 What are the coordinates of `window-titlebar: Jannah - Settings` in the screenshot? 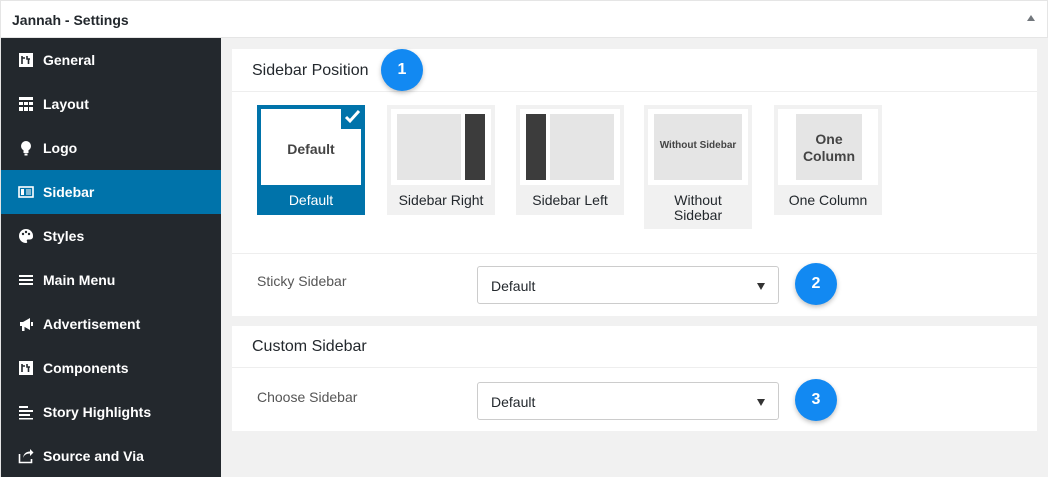 It's located at (524, 19).